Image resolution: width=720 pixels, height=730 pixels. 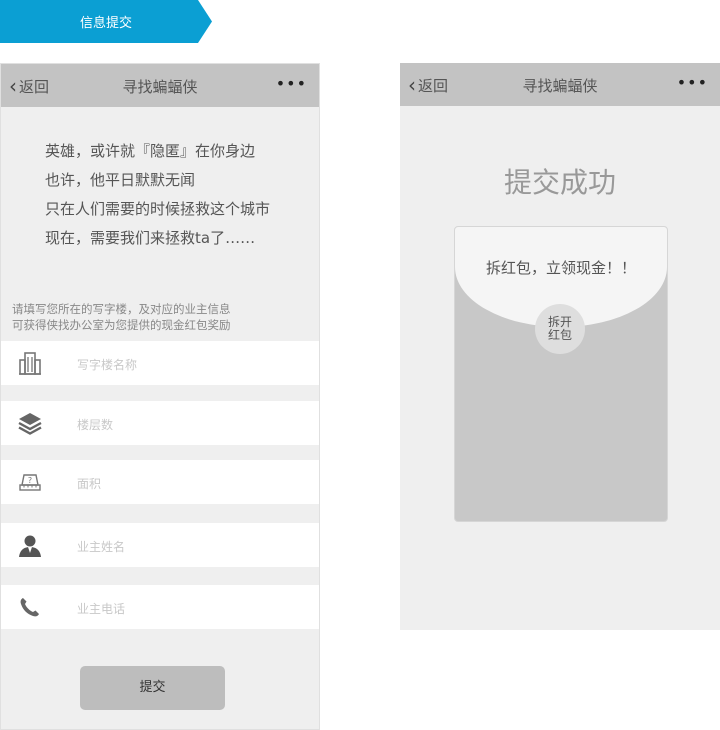 I want to click on open-red-packet-button: 拆开 红包, so click(x=560, y=329).